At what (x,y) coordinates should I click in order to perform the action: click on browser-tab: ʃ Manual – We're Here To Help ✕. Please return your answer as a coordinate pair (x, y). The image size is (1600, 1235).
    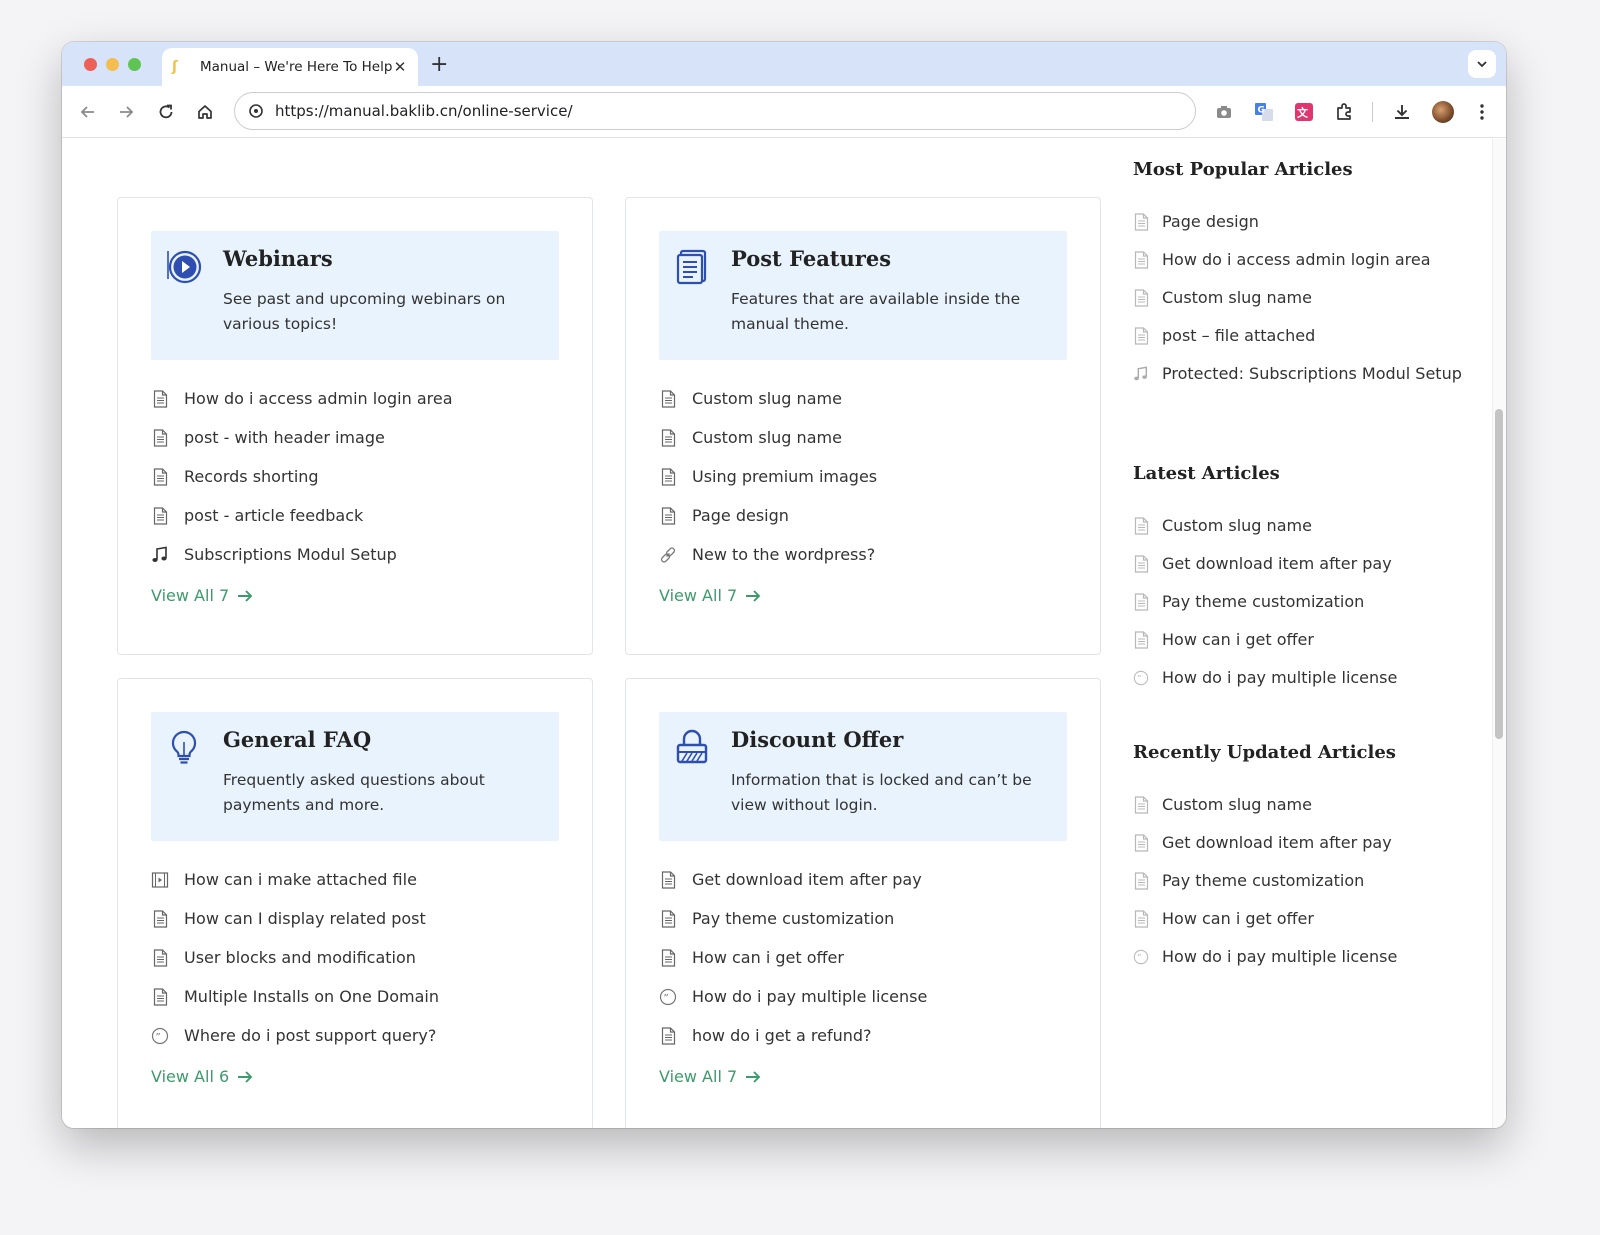
    Looking at the image, I should click on (290, 67).